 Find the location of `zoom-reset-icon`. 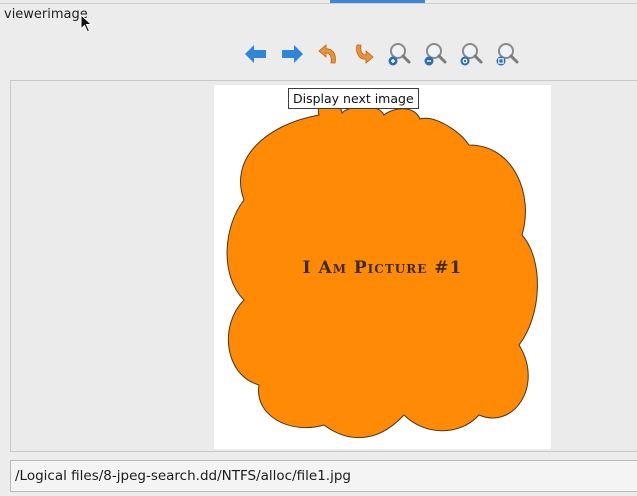

zoom-reset-icon is located at coordinates (471, 54).